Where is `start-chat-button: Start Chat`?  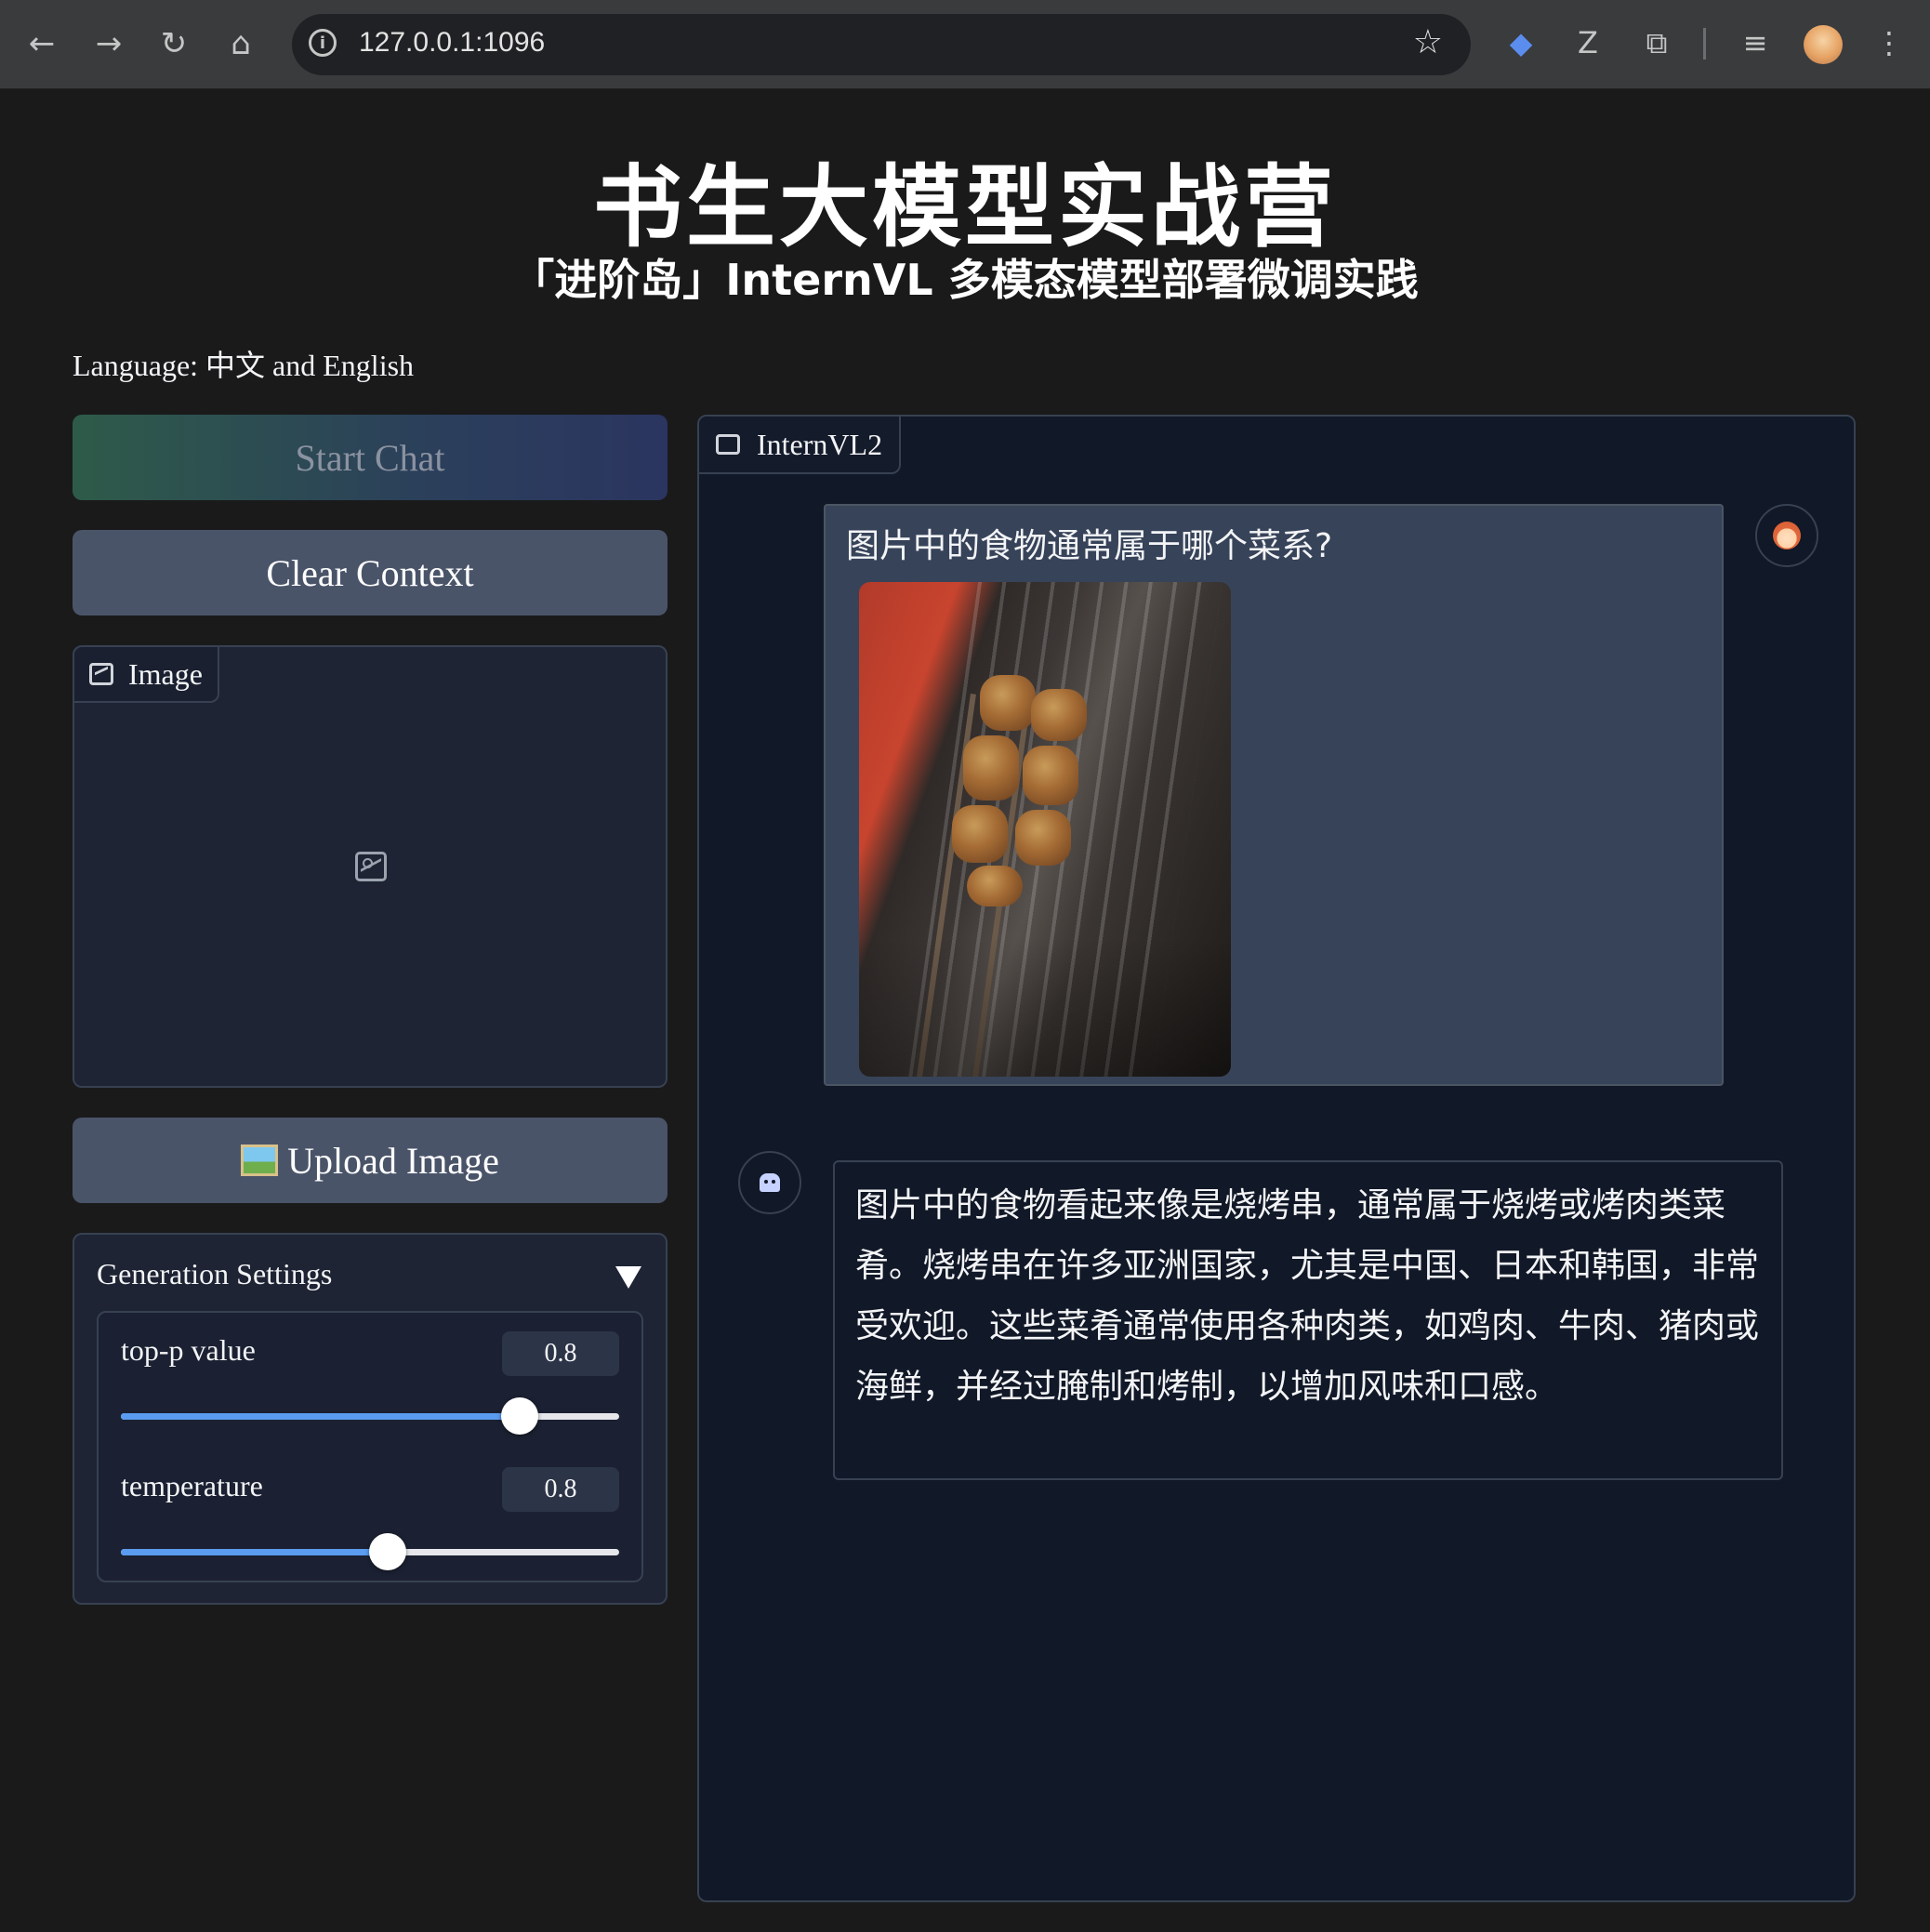 start-chat-button: Start Chat is located at coordinates (370, 458).